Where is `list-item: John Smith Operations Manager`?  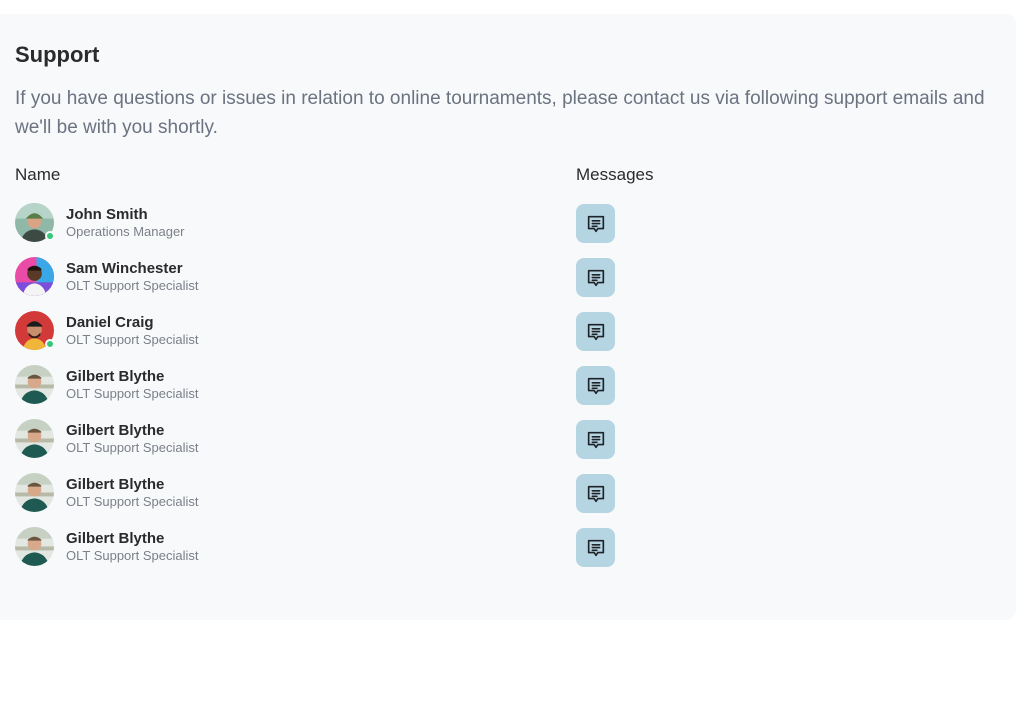 list-item: John Smith Operations Manager is located at coordinates (508, 230).